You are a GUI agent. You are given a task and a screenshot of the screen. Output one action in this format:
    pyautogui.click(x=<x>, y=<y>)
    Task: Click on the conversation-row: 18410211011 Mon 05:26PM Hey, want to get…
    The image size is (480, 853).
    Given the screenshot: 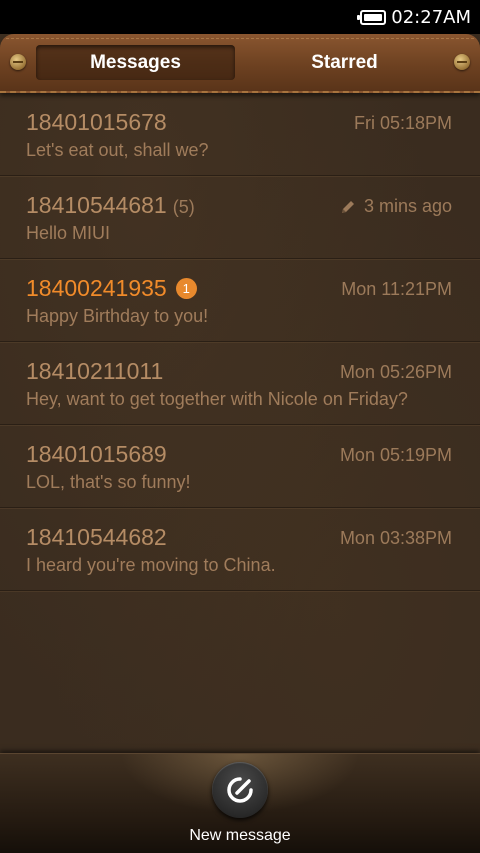 What is the action you would take?
    pyautogui.click(x=240, y=383)
    